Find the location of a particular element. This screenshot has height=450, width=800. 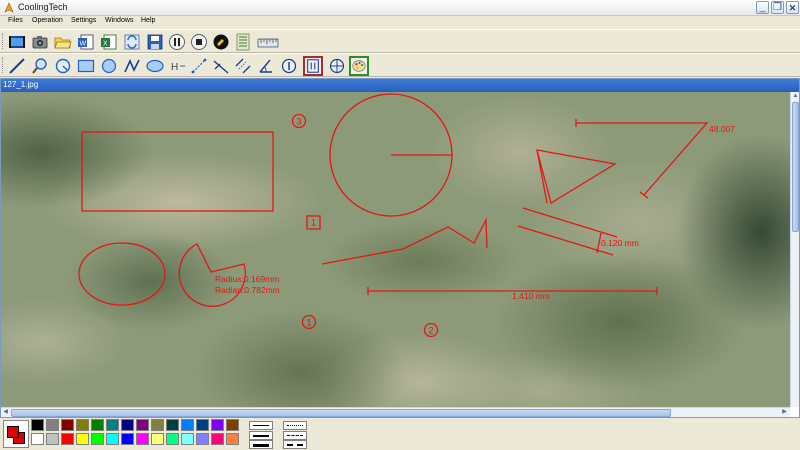

minimize-button: _ is located at coordinates (762, 7).